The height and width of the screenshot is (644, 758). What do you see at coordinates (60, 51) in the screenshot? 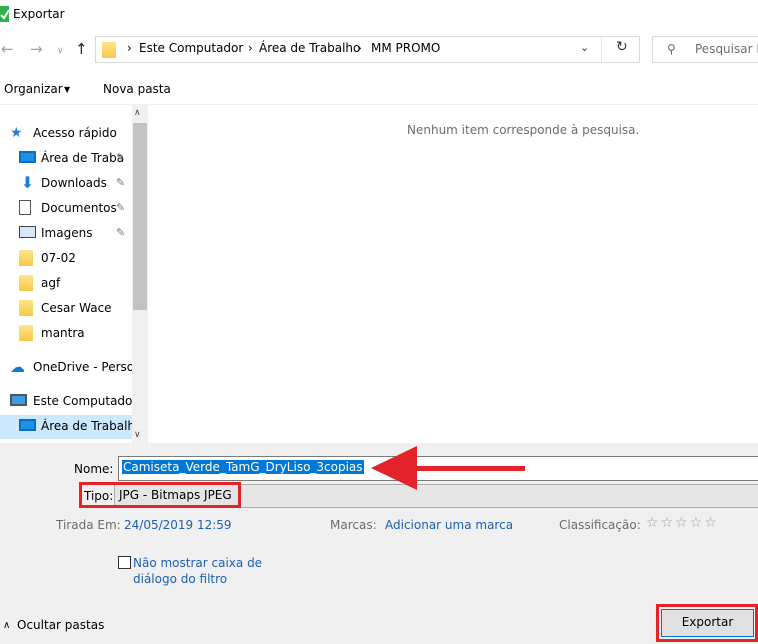
I see `recent-locations-chevron-icon: ∨` at bounding box center [60, 51].